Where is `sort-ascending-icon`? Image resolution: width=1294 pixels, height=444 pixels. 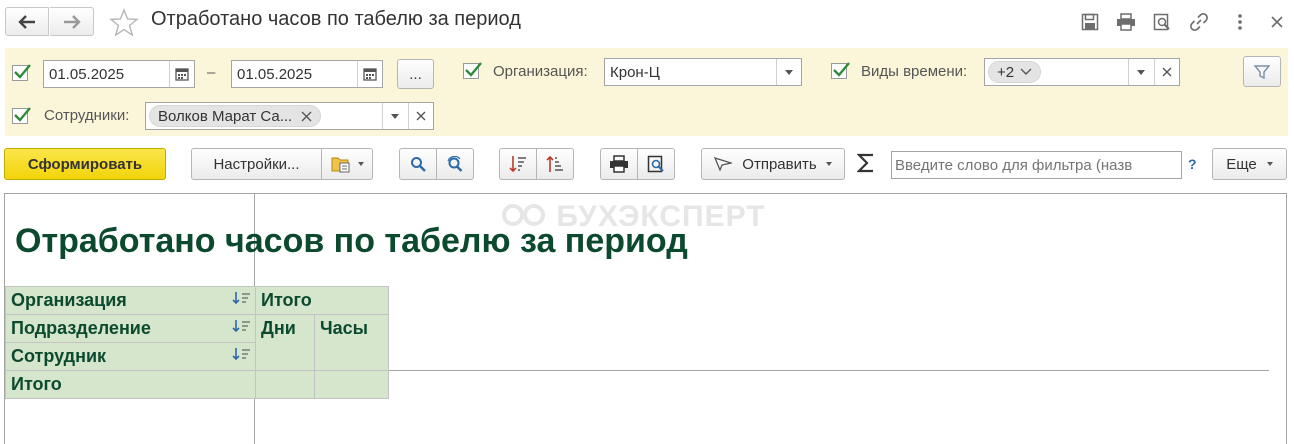
sort-ascending-icon is located at coordinates (554, 163).